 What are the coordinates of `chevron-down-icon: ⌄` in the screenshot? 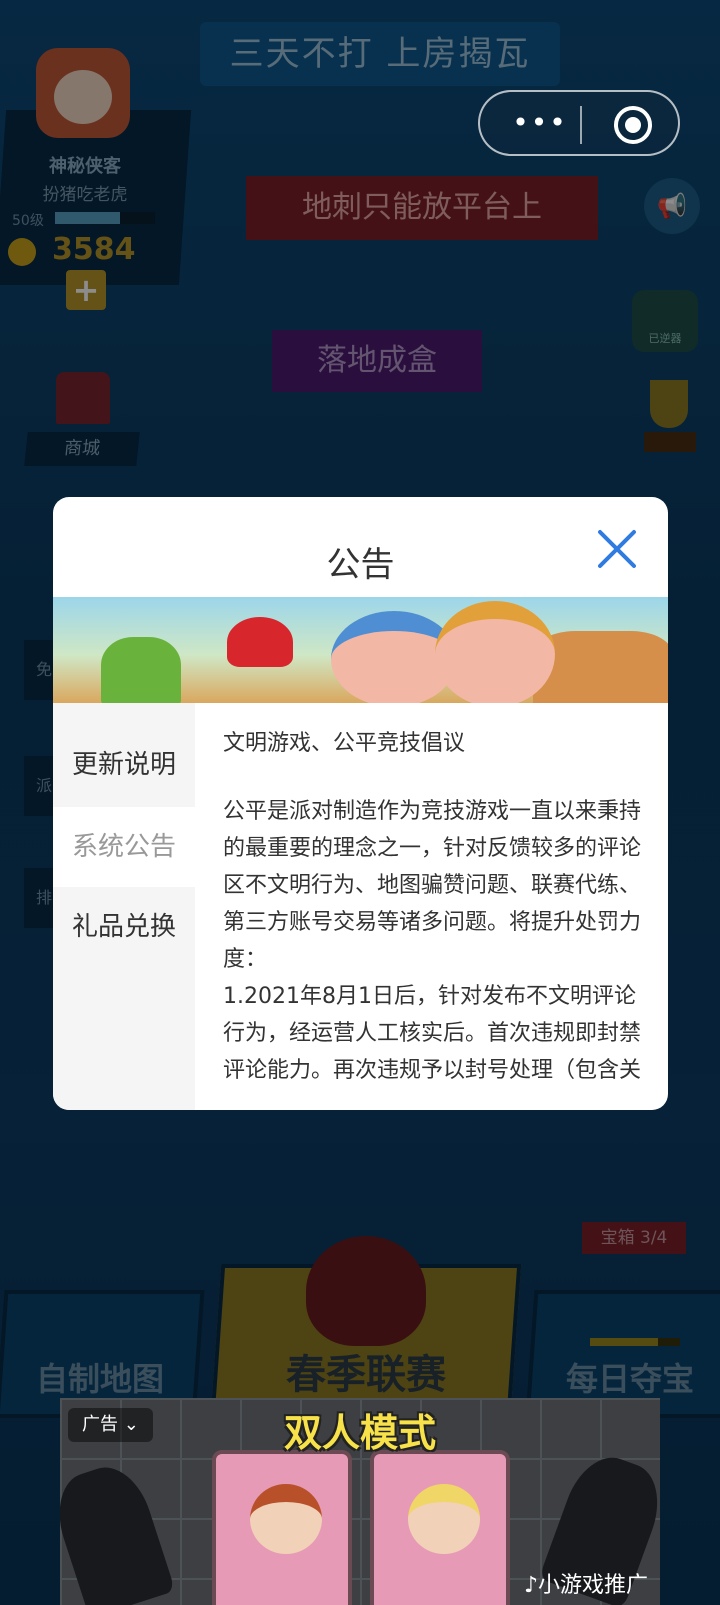 It's located at (131, 1424).